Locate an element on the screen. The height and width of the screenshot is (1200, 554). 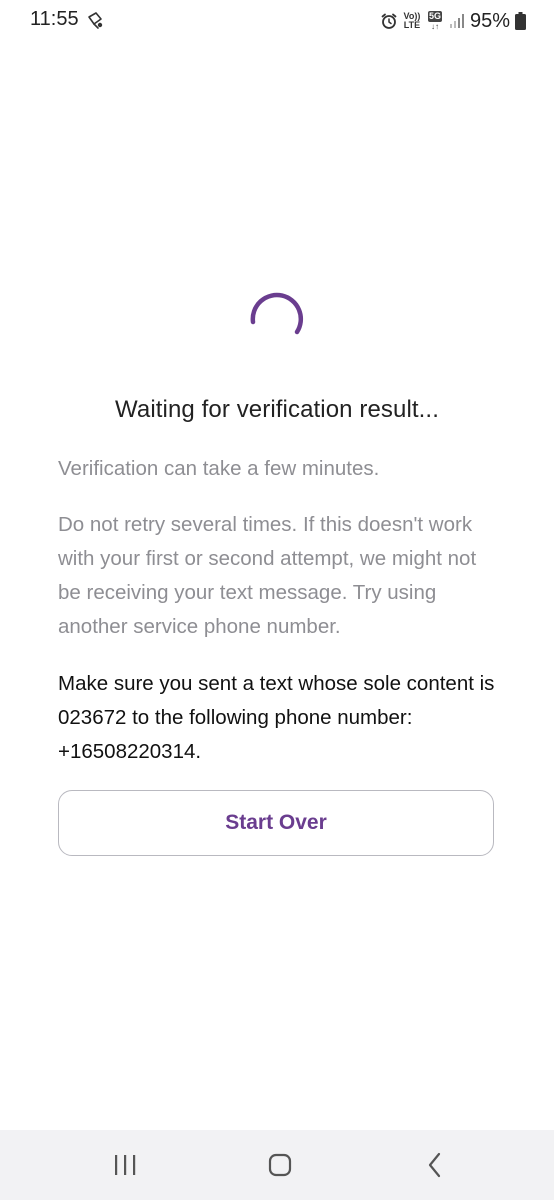
navigation-bar is located at coordinates (277, 1165).